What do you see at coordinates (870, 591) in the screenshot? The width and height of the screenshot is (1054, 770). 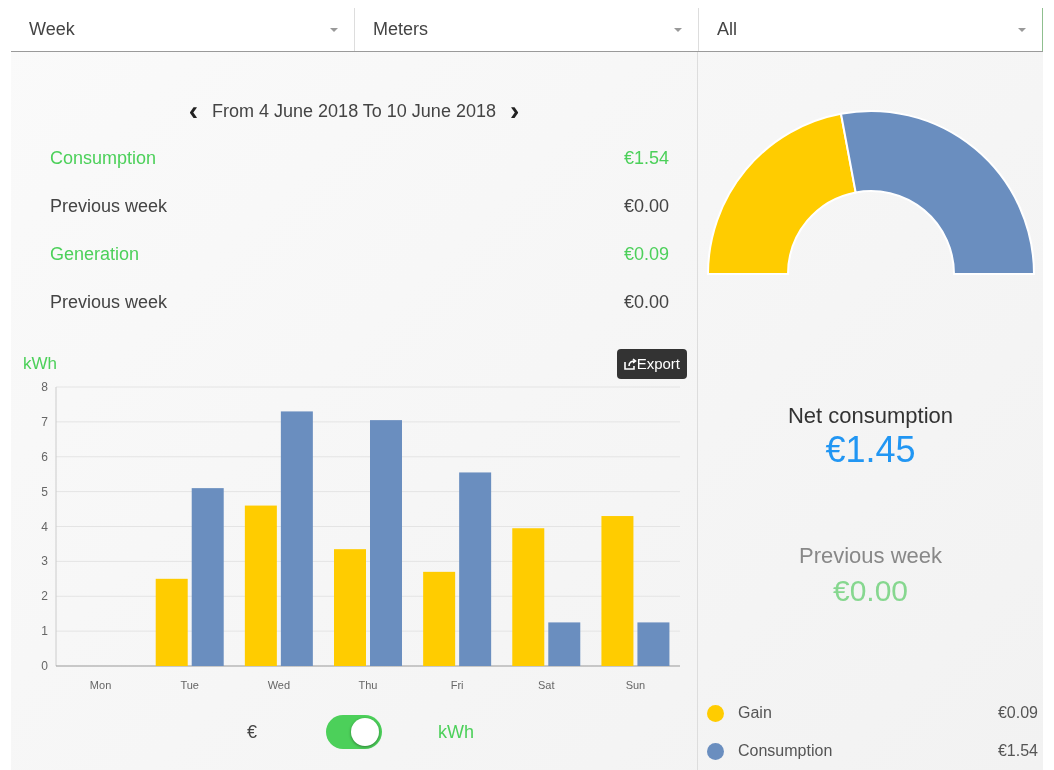 I see `previous-value: €0.00` at bounding box center [870, 591].